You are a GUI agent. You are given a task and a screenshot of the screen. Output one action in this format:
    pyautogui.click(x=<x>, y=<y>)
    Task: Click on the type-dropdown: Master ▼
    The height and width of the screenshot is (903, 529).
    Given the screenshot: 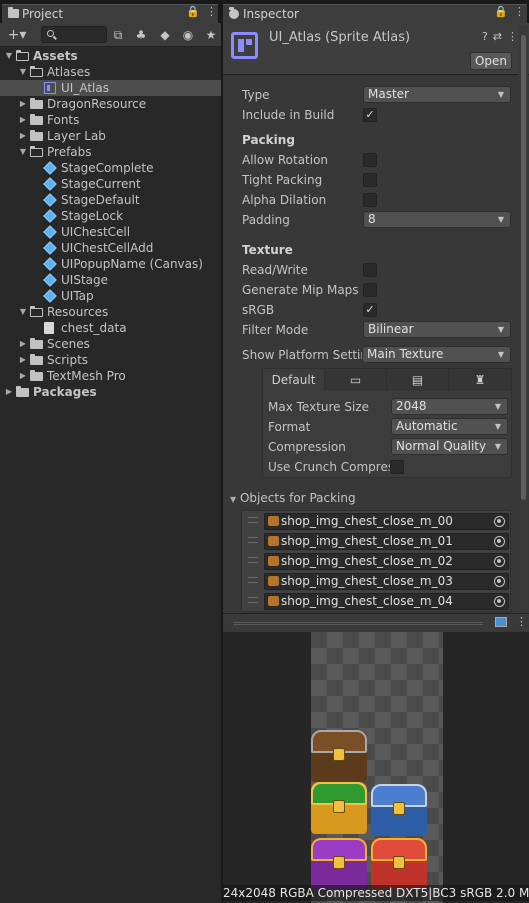 What is the action you would take?
    pyautogui.click(x=437, y=94)
    